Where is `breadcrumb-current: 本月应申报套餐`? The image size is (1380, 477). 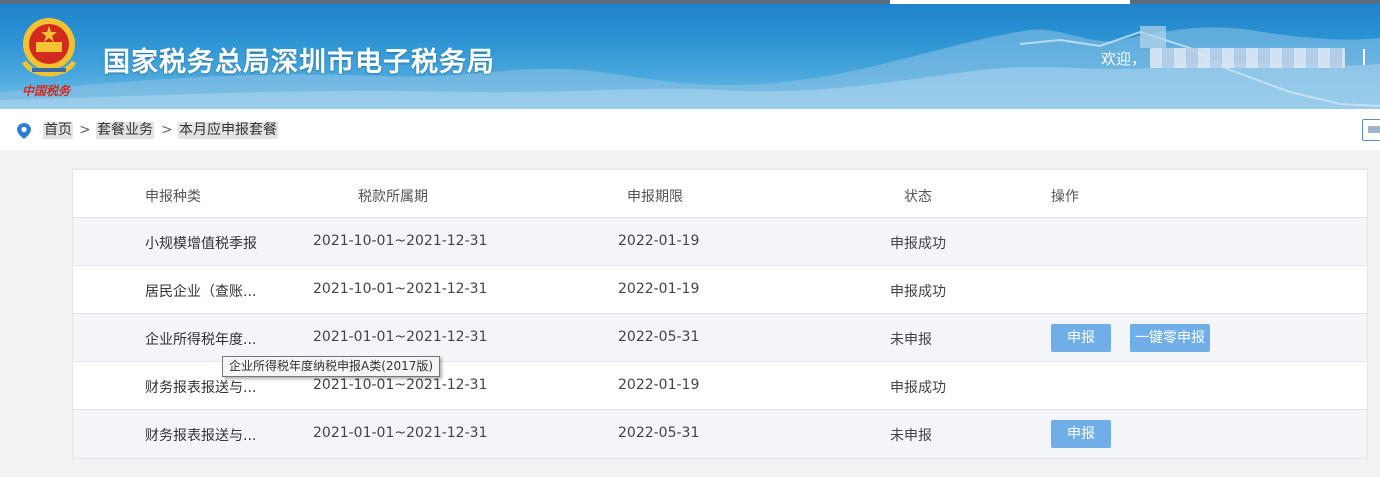
breadcrumb-current: 本月应申报套餐 is located at coordinates (228, 130).